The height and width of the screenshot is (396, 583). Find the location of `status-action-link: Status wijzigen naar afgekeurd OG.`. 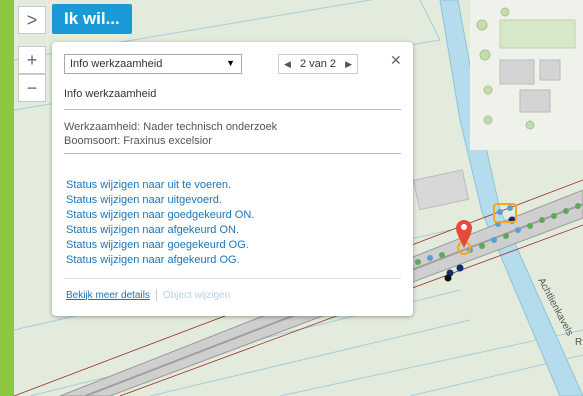

status-action-link: Status wijzigen naar afgekeurd OG. is located at coordinates (153, 260).